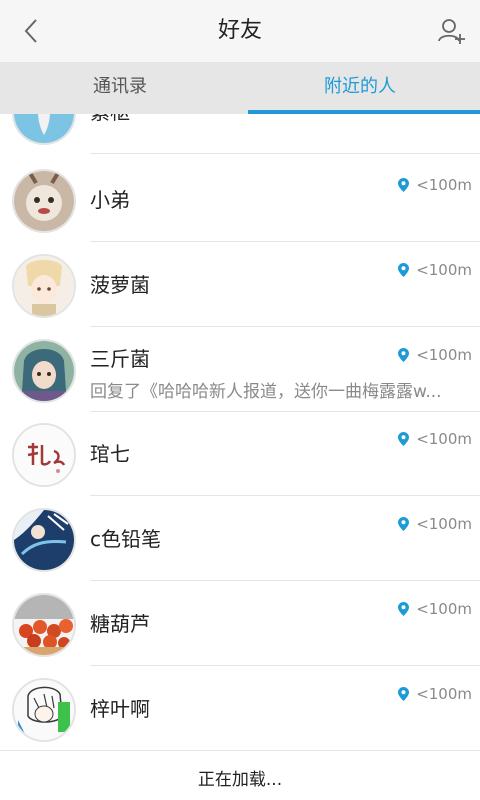 The image size is (480, 800). Describe the element at coordinates (110, 119) in the screenshot. I see `user-name: 紫枢` at that location.